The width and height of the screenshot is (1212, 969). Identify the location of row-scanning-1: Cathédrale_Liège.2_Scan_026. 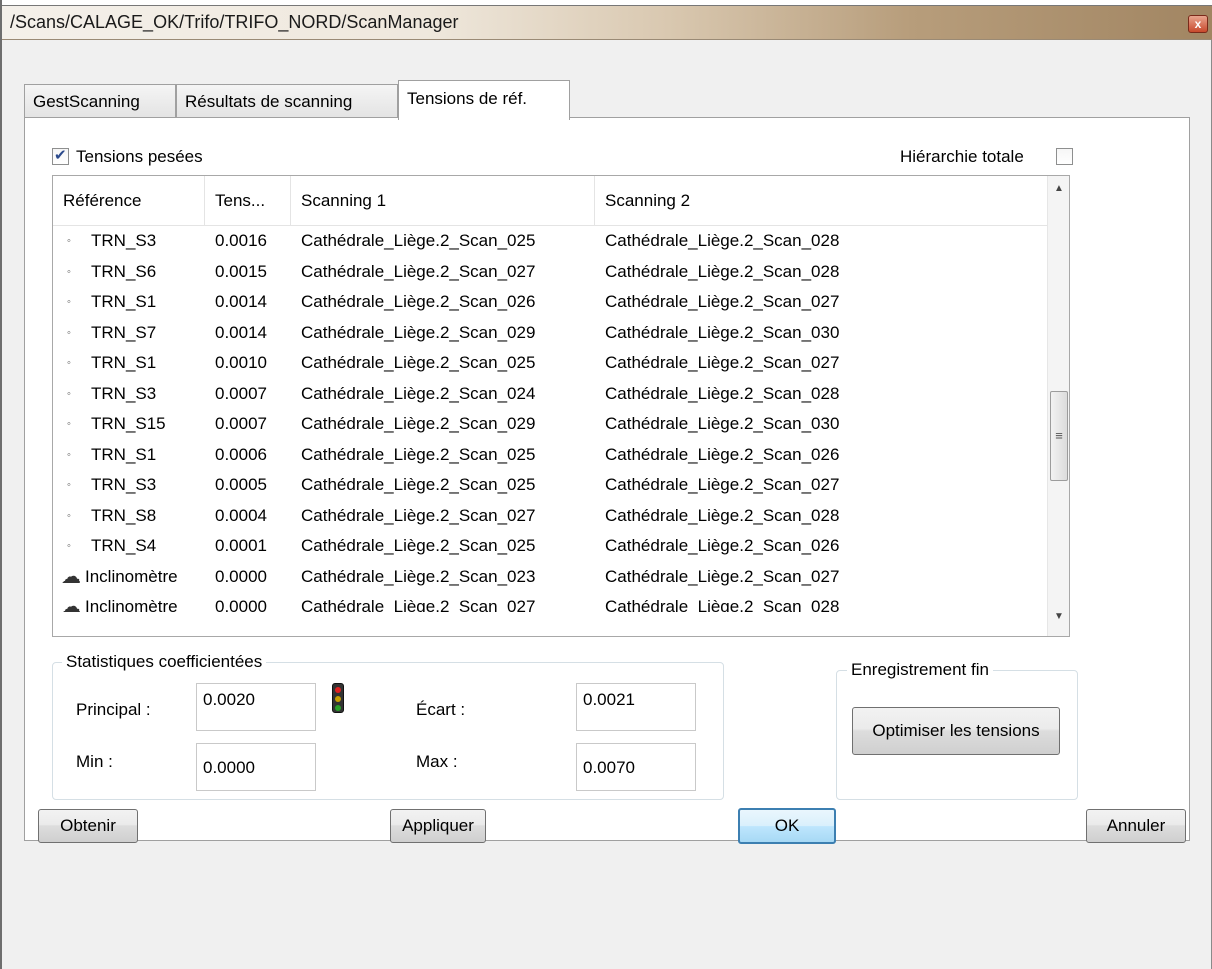
(418, 301).